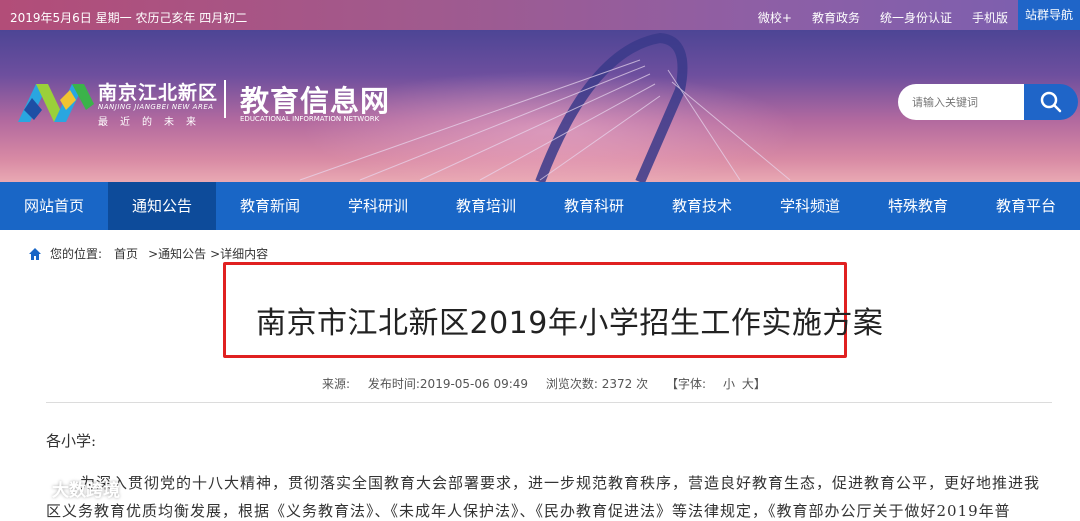 This screenshot has width=1080, height=521. What do you see at coordinates (754, 384) in the screenshot?
I see `font-large-link: 大】` at bounding box center [754, 384].